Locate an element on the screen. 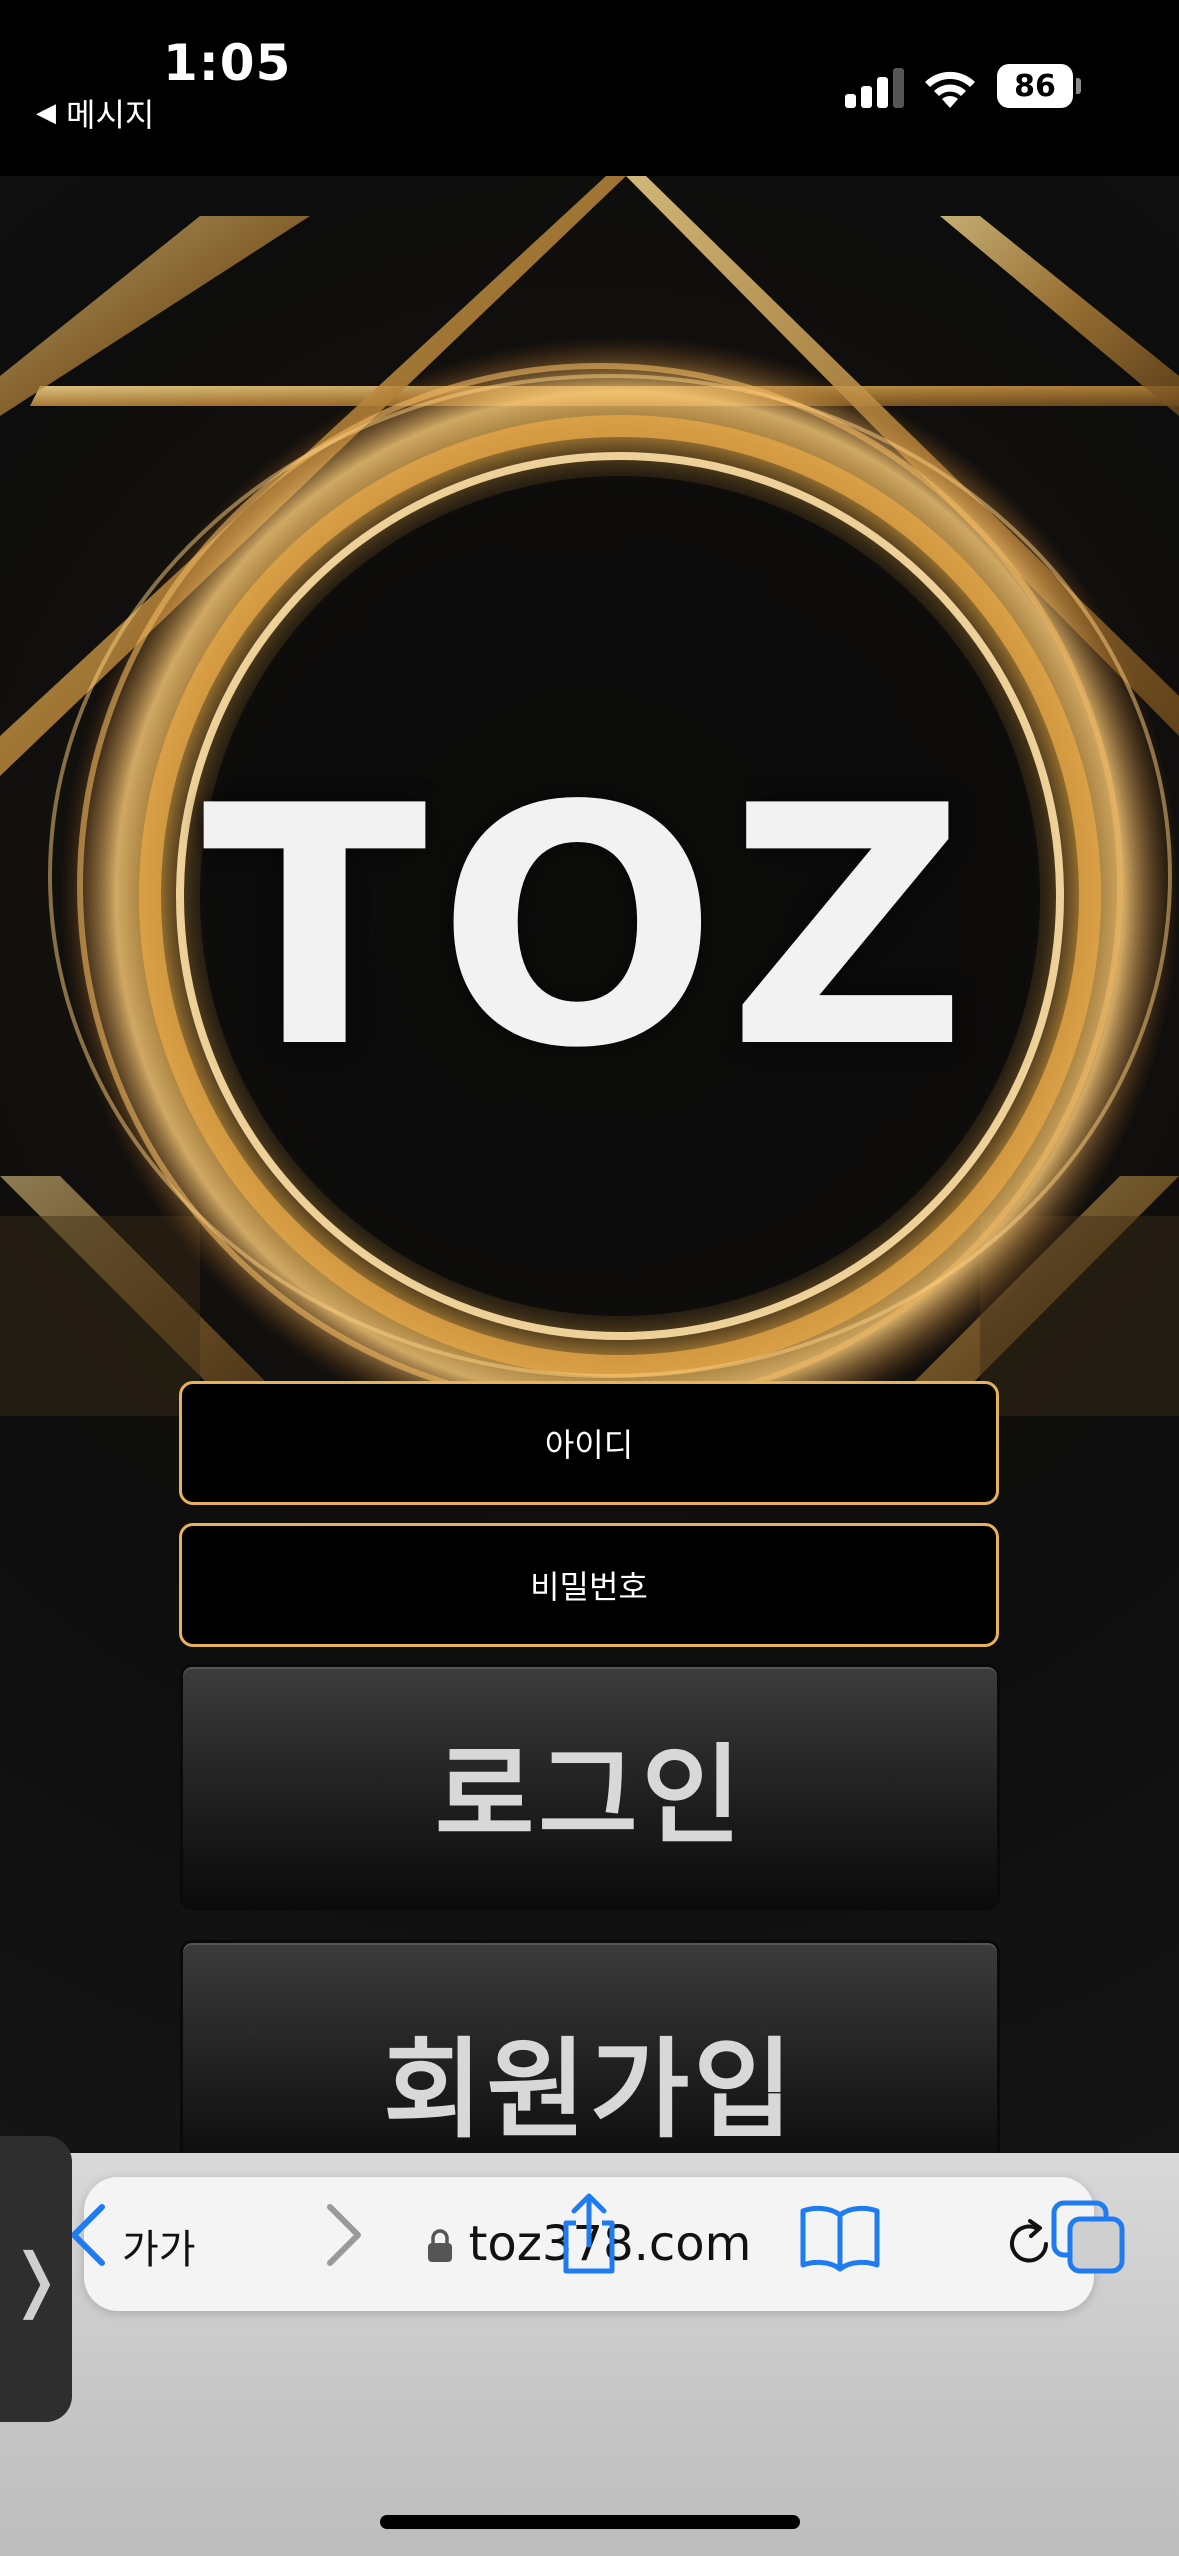 The height and width of the screenshot is (2556, 1179). username-input: 아이디 is located at coordinates (589, 1443).